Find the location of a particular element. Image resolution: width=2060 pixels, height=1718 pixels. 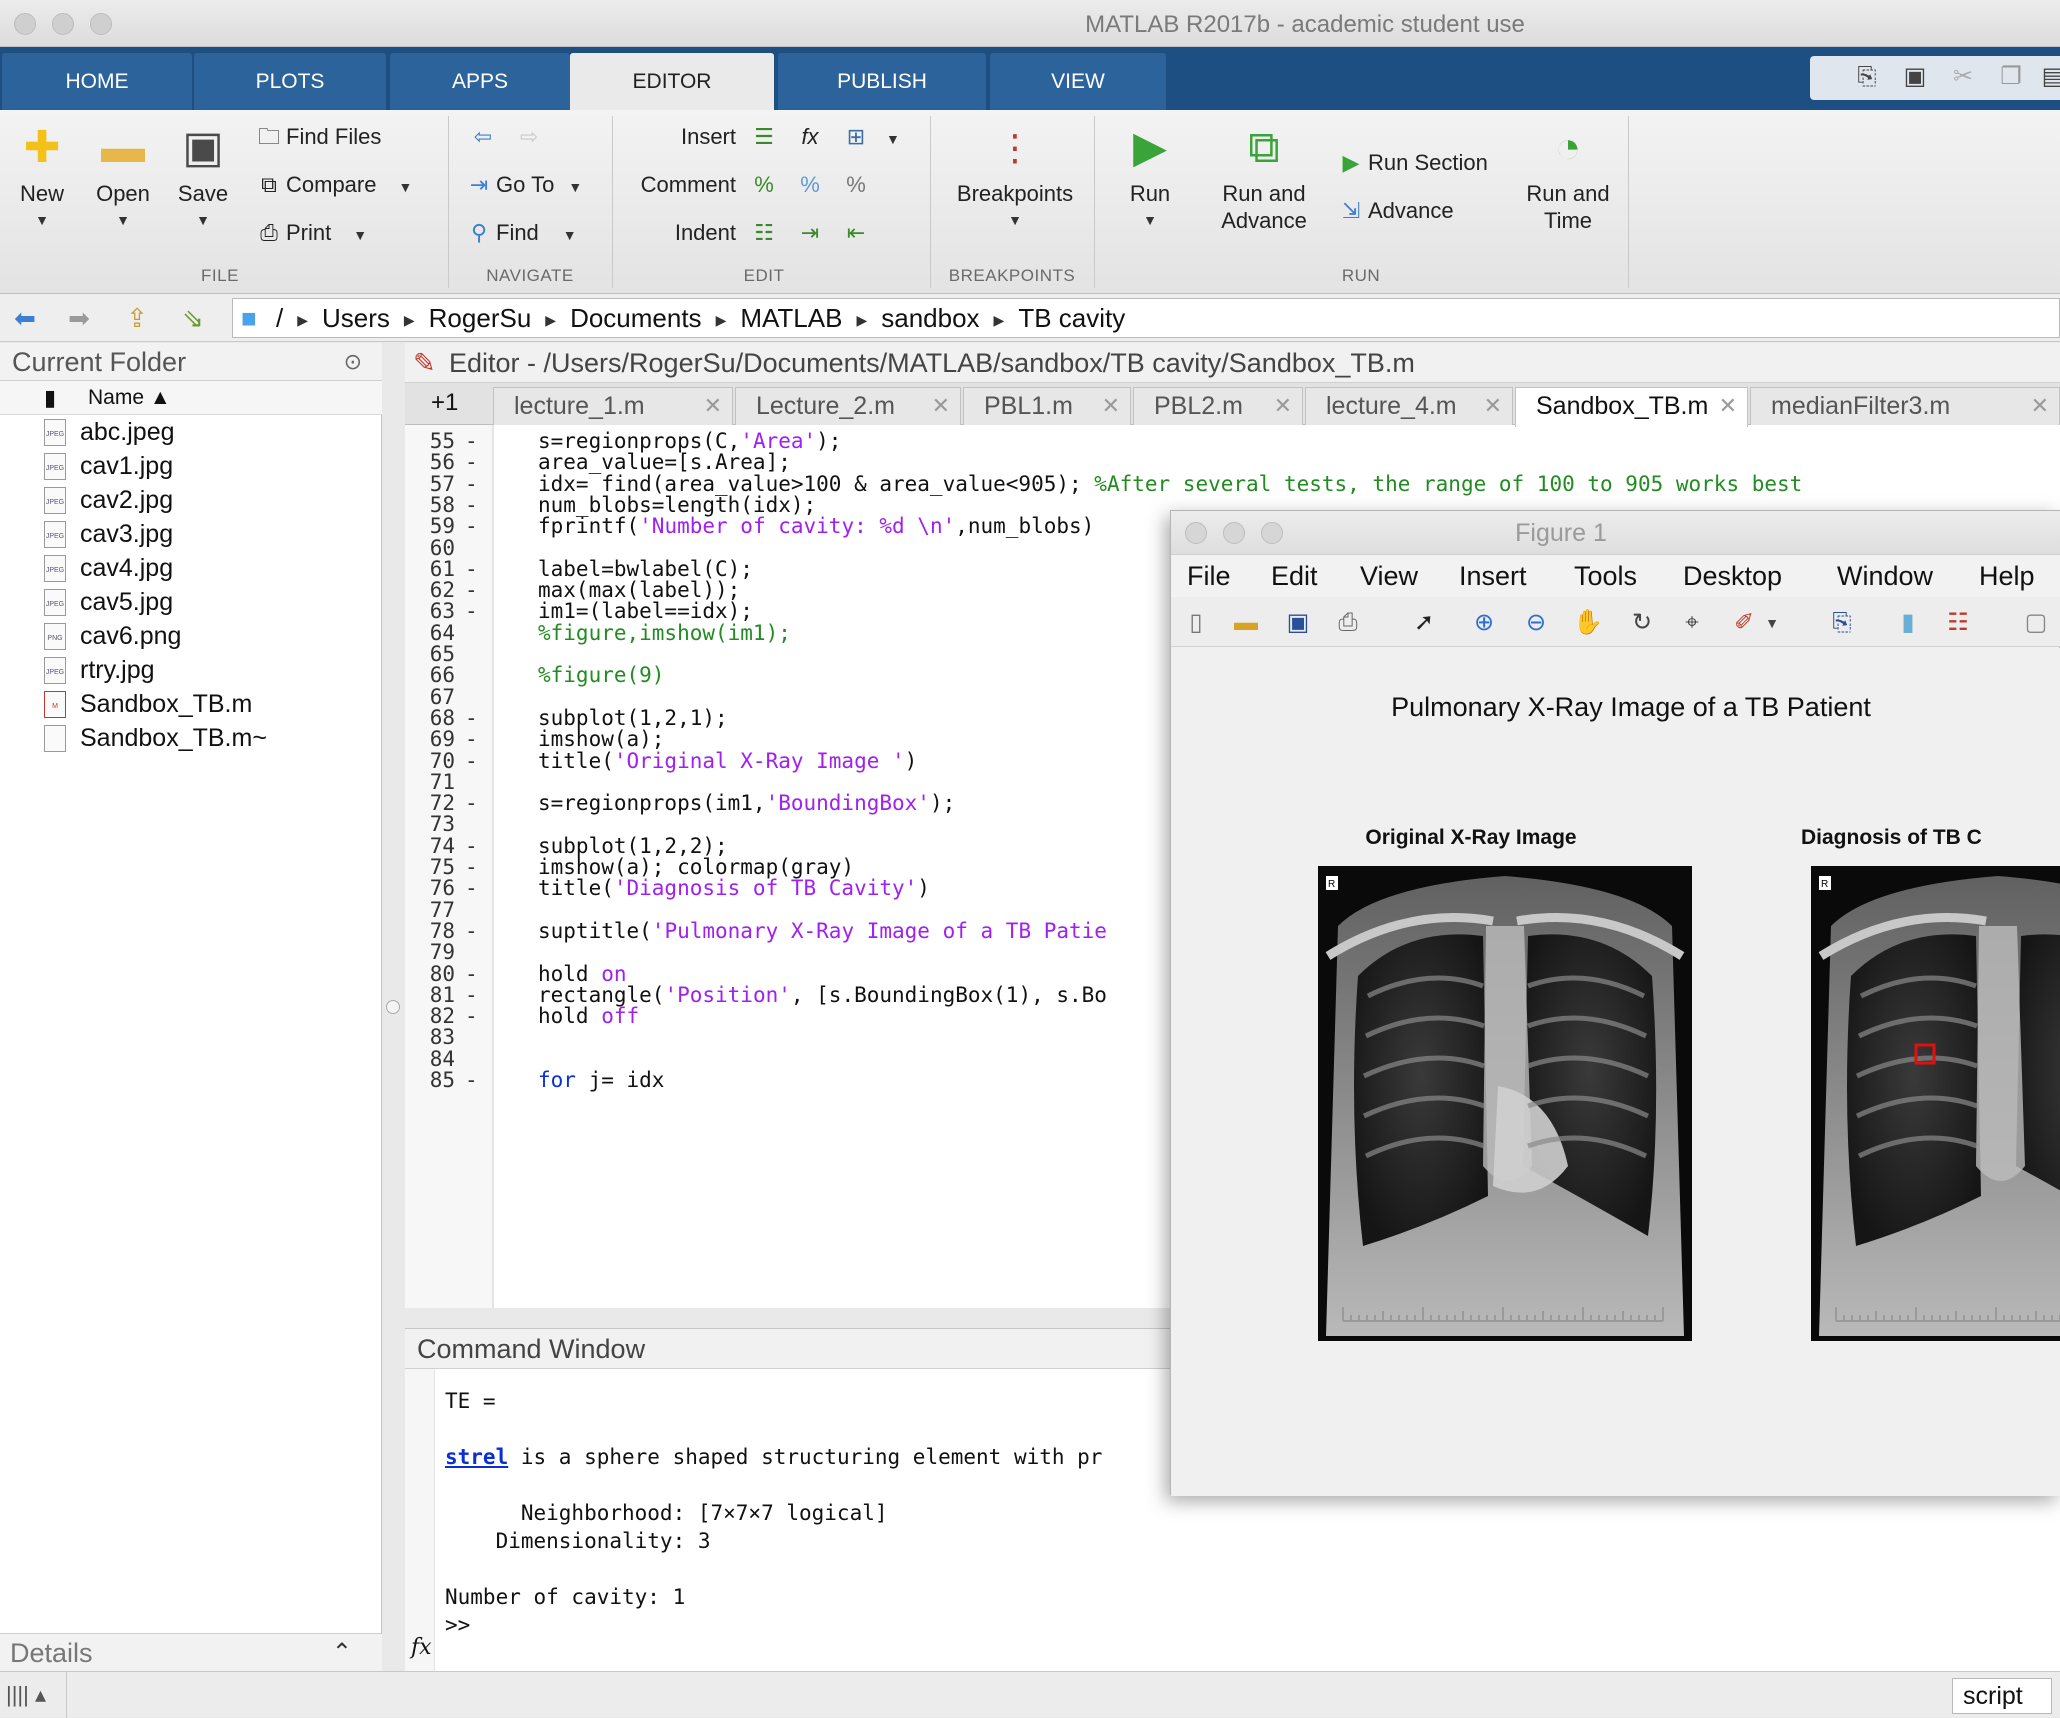

arrow-left-icon: ⇦ is located at coordinates (483, 137).